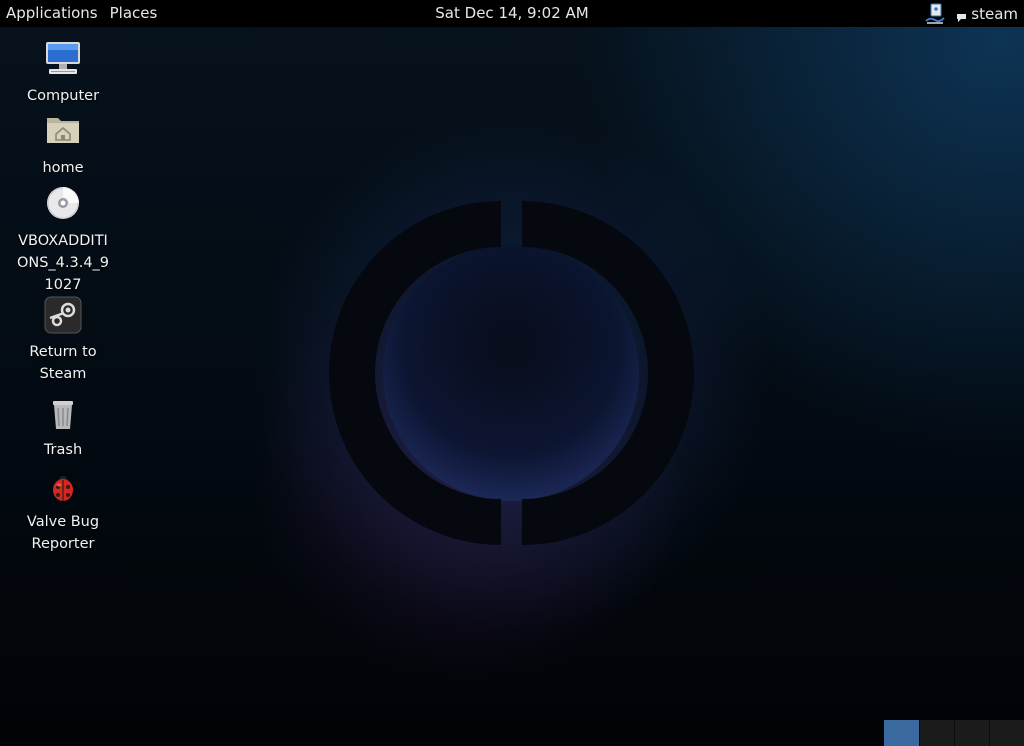  I want to click on folder-home-icon, so click(63, 133).